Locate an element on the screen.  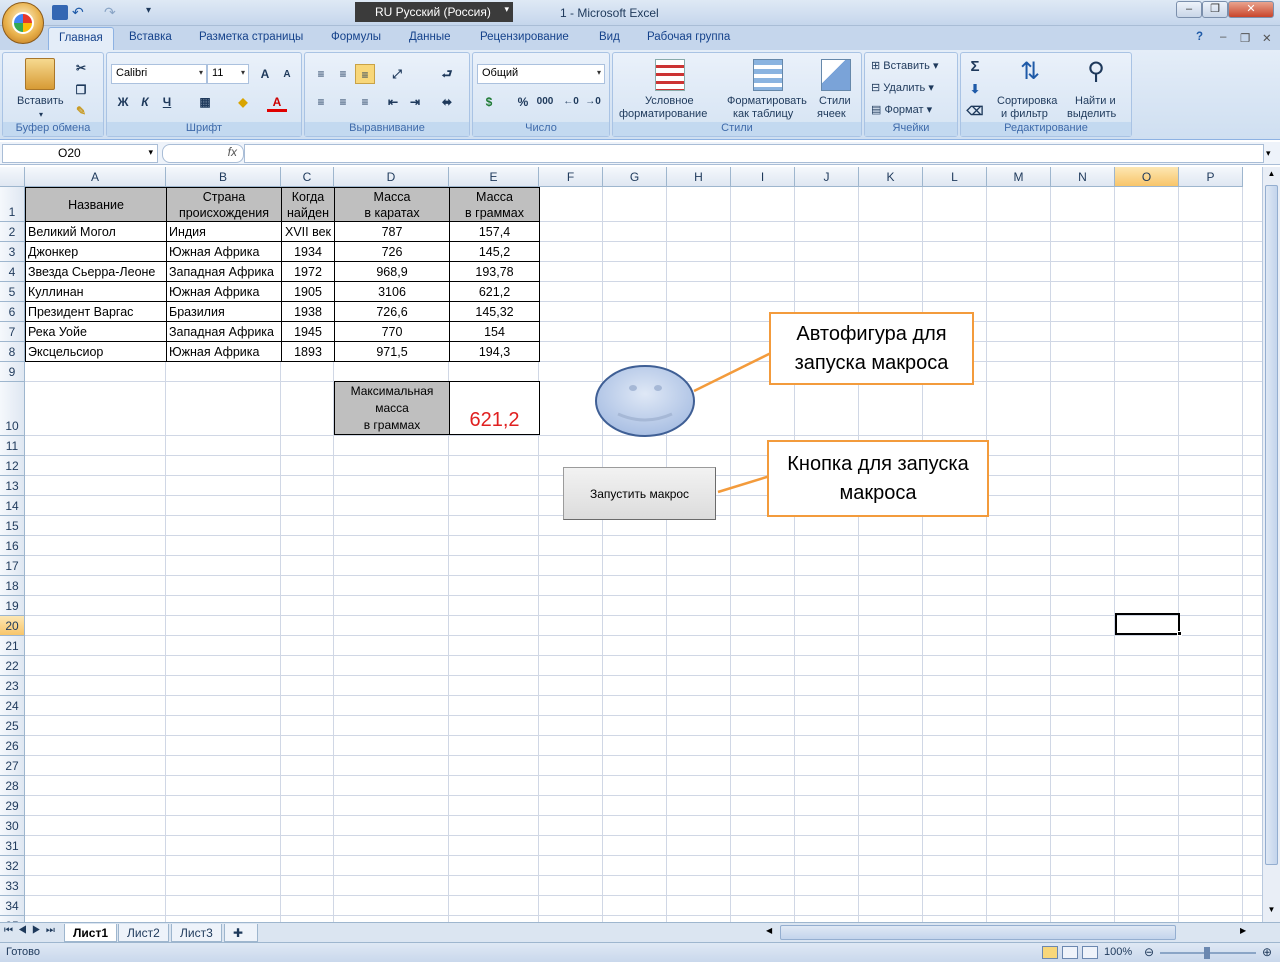
language-indicator: RU Русский (Россия) ▾ is located at coordinates (434, 12).